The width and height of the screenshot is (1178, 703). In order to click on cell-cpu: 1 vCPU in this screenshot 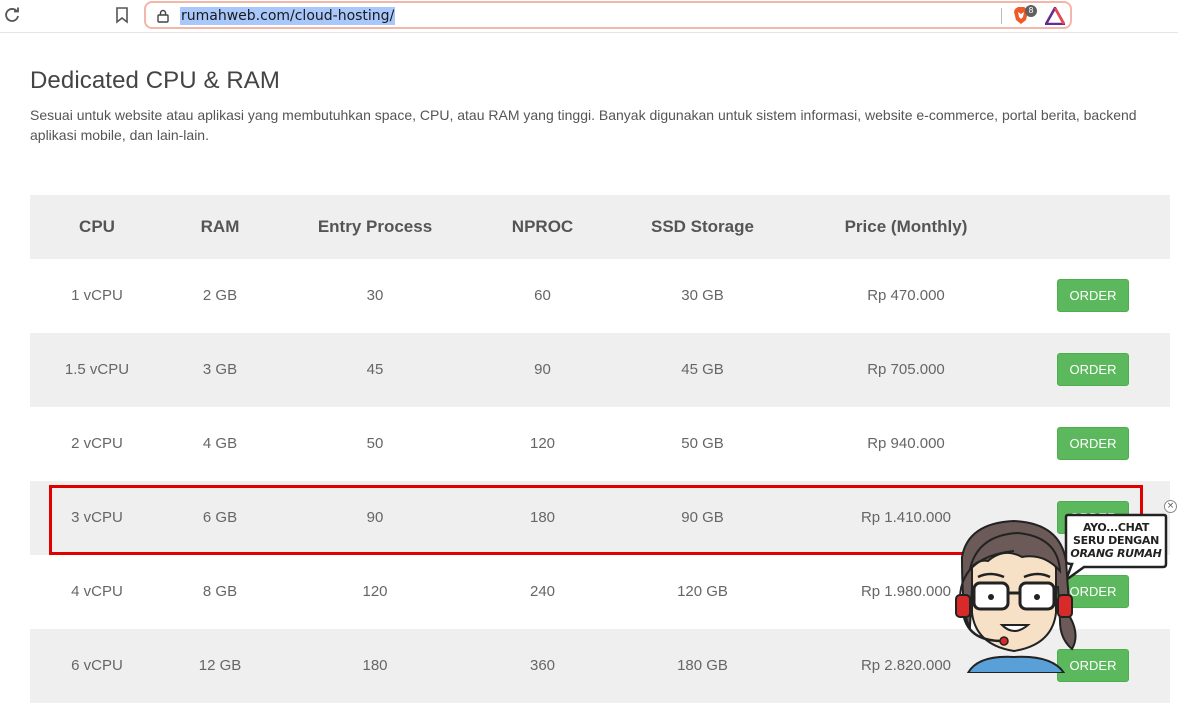, I will do `click(97, 295)`.